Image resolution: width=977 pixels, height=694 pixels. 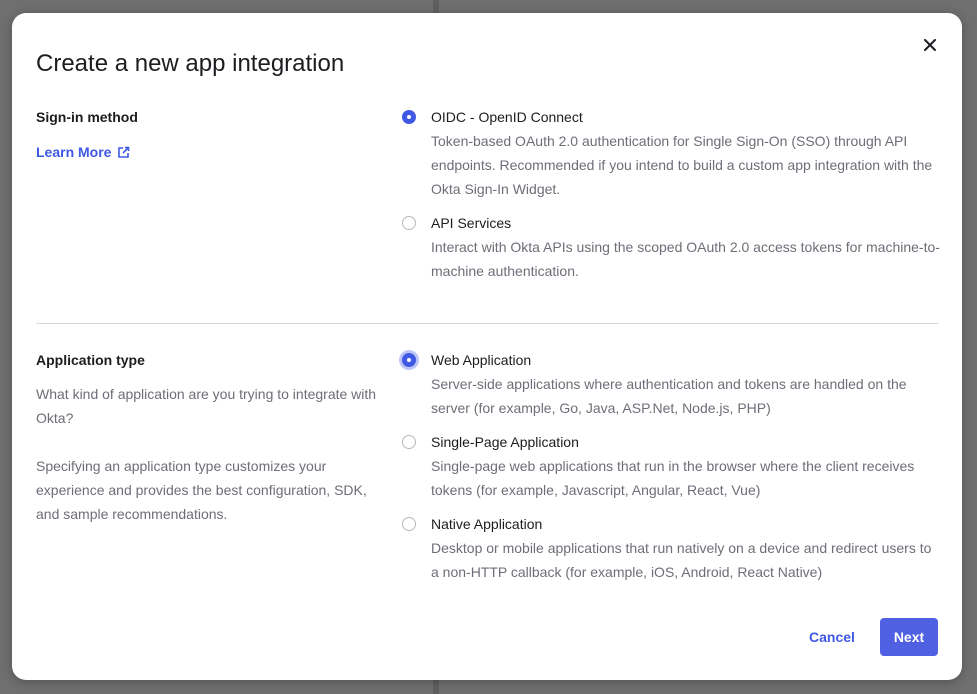 I want to click on cancel-button: Cancel, so click(x=832, y=637).